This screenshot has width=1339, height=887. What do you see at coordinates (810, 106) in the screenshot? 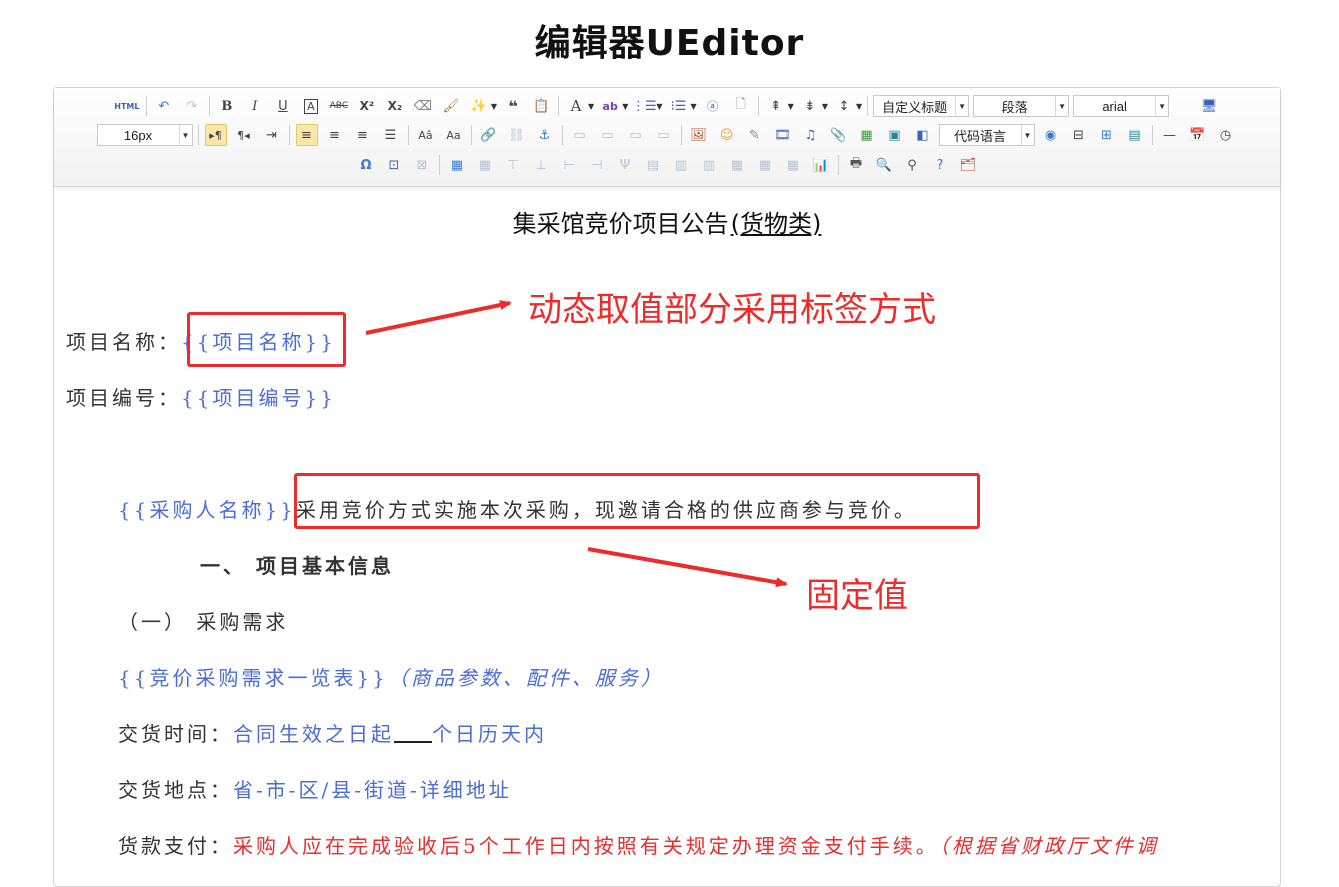
I see `row-spacing-bottom-icon: ⇟` at bounding box center [810, 106].